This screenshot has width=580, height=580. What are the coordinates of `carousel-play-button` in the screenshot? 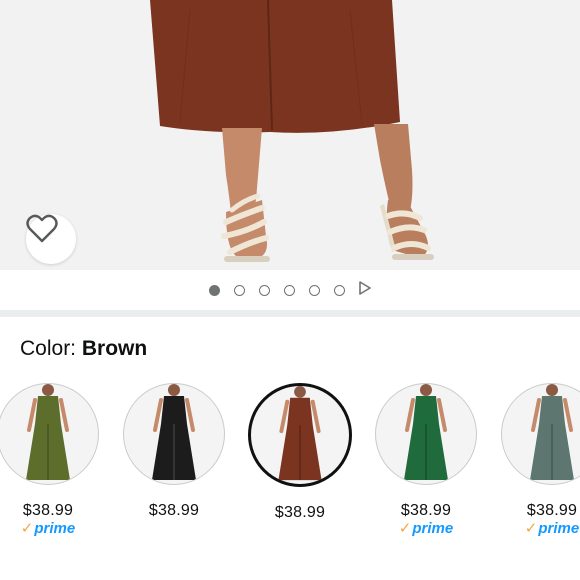 It's located at (365, 290).